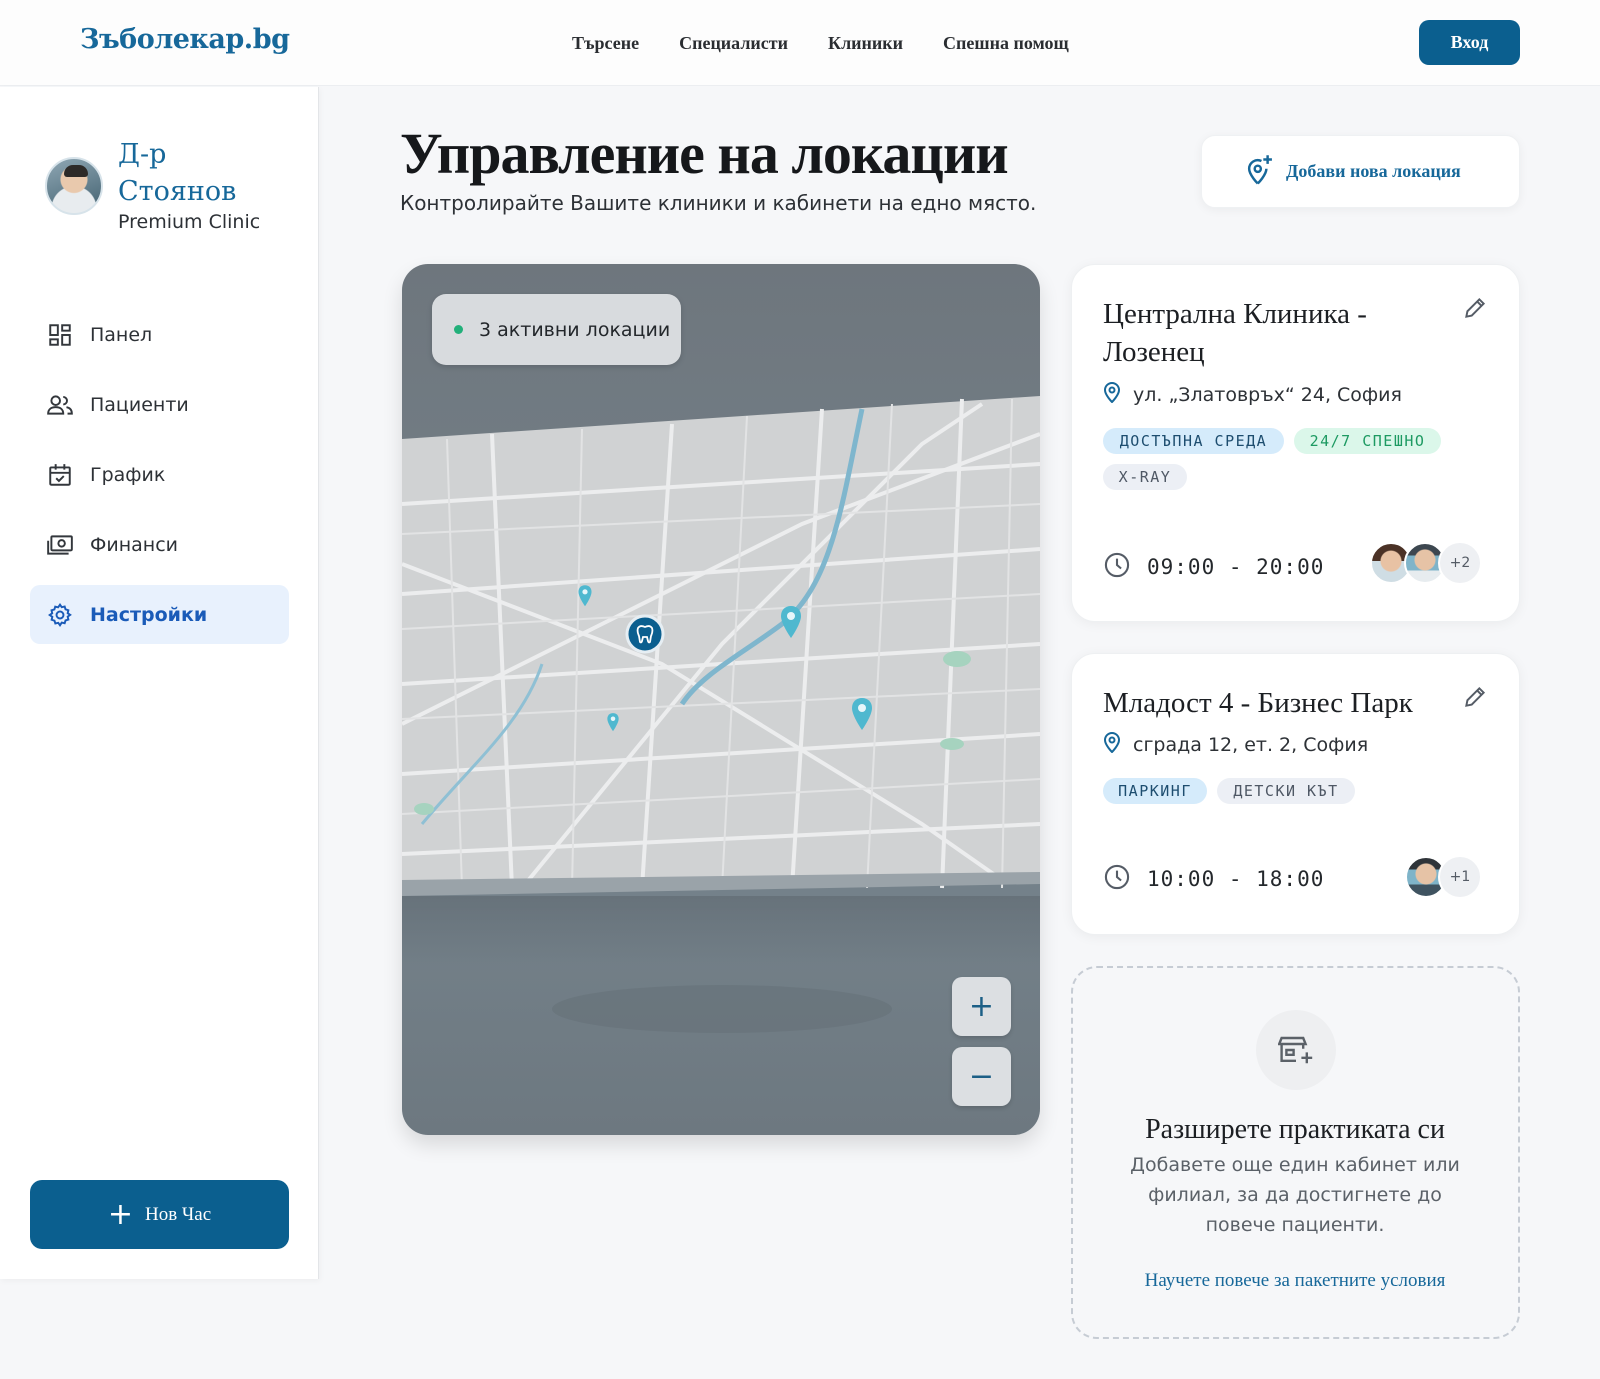 The height and width of the screenshot is (1379, 1600). Describe the element at coordinates (178, 1214) in the screenshot. I see `new-appointment-label: Нов Час` at that location.